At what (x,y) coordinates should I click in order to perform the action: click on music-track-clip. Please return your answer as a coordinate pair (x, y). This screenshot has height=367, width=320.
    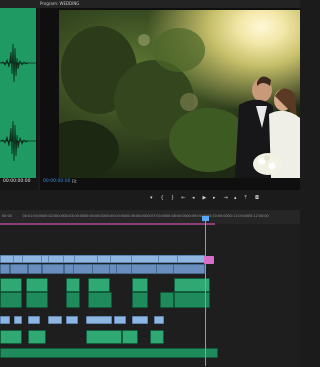
    Looking at the image, I should click on (109, 353).